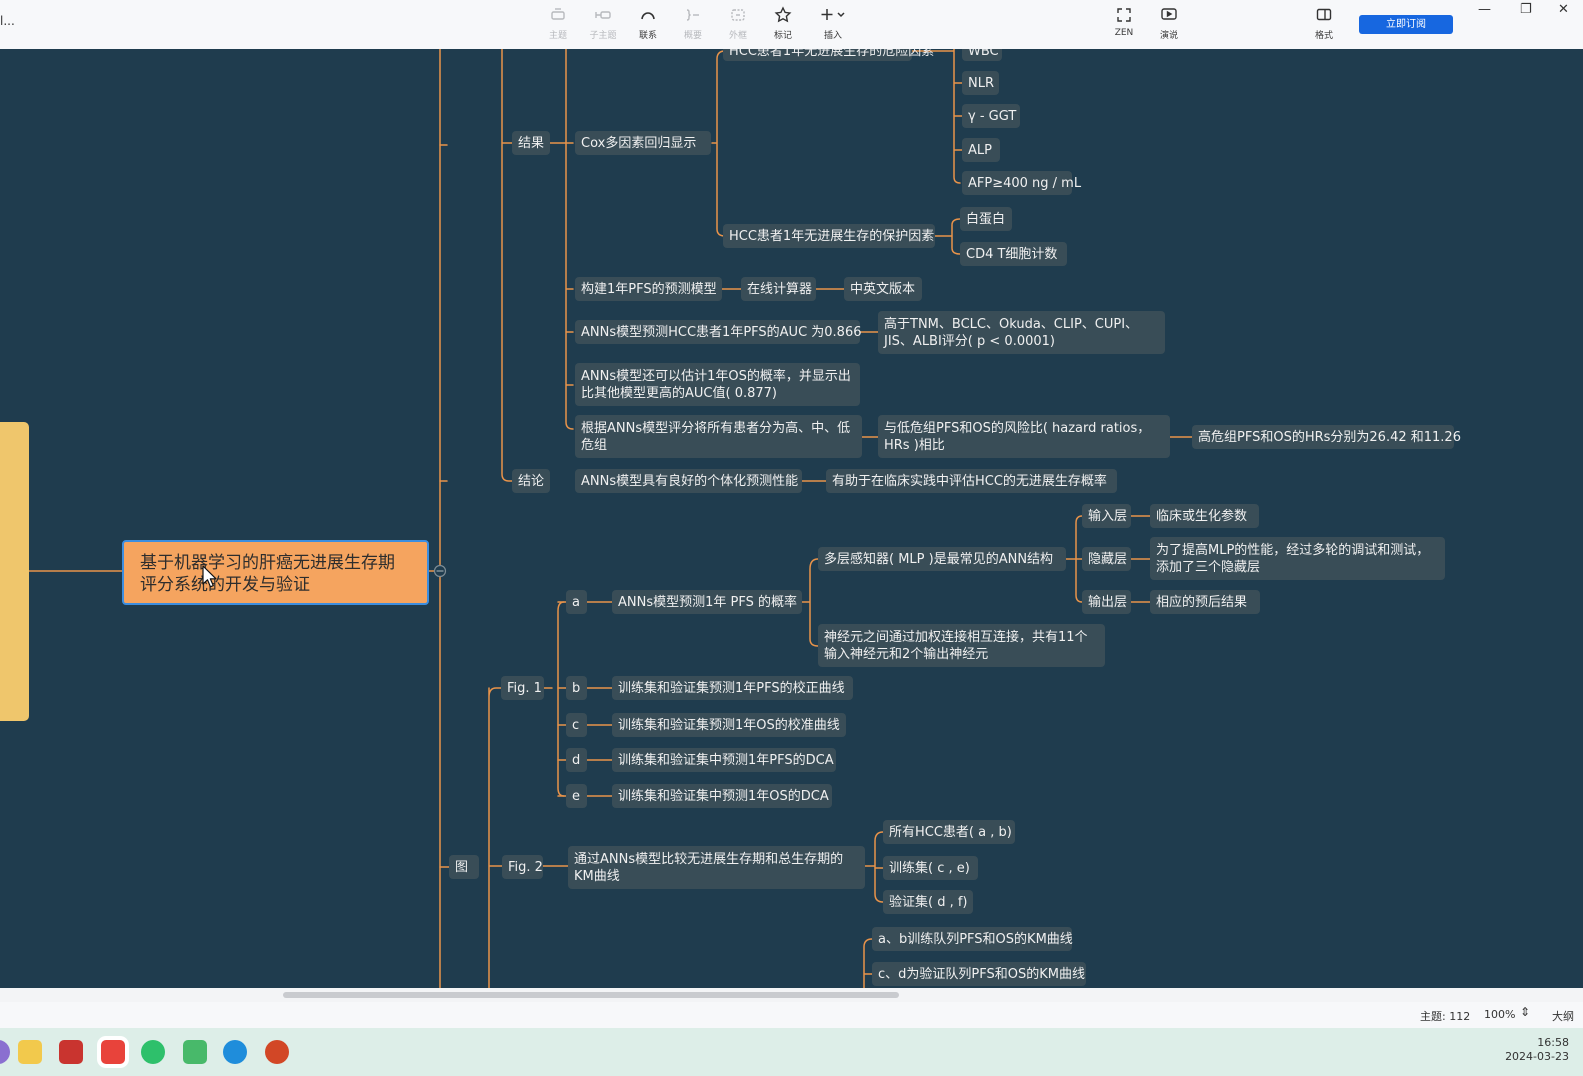 The width and height of the screenshot is (1583, 1076). Describe the element at coordinates (1563, 9) in the screenshot. I see `close-button: ✕` at that location.